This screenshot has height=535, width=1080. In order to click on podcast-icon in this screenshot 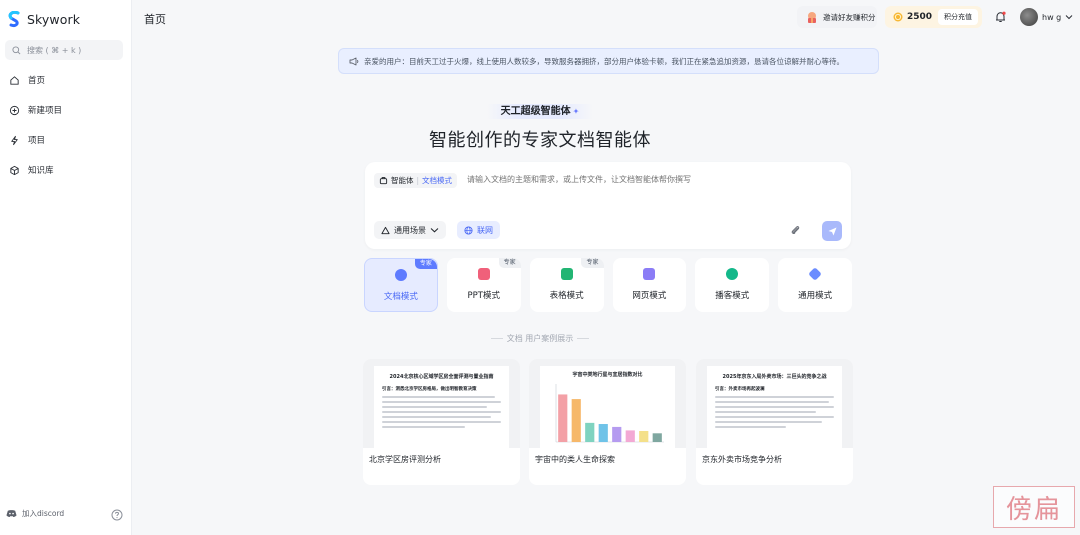, I will do `click(732, 274)`.